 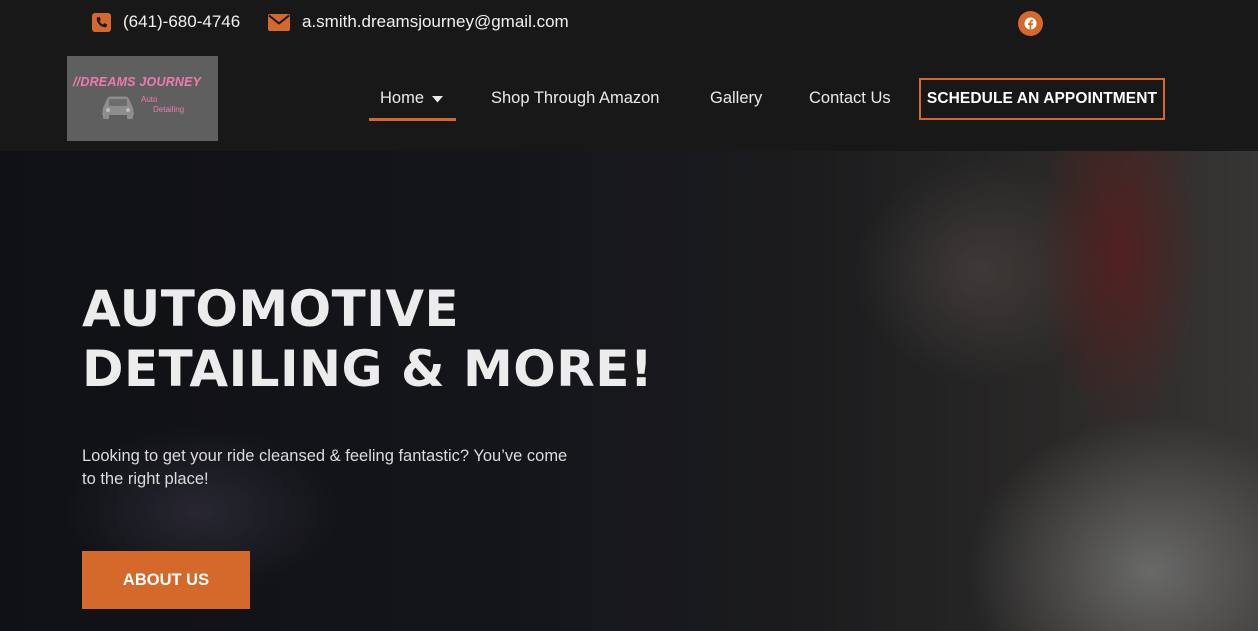 I want to click on hero-title: AUTOMOTIVE DETAILING & MORE!, so click(x=367, y=339).